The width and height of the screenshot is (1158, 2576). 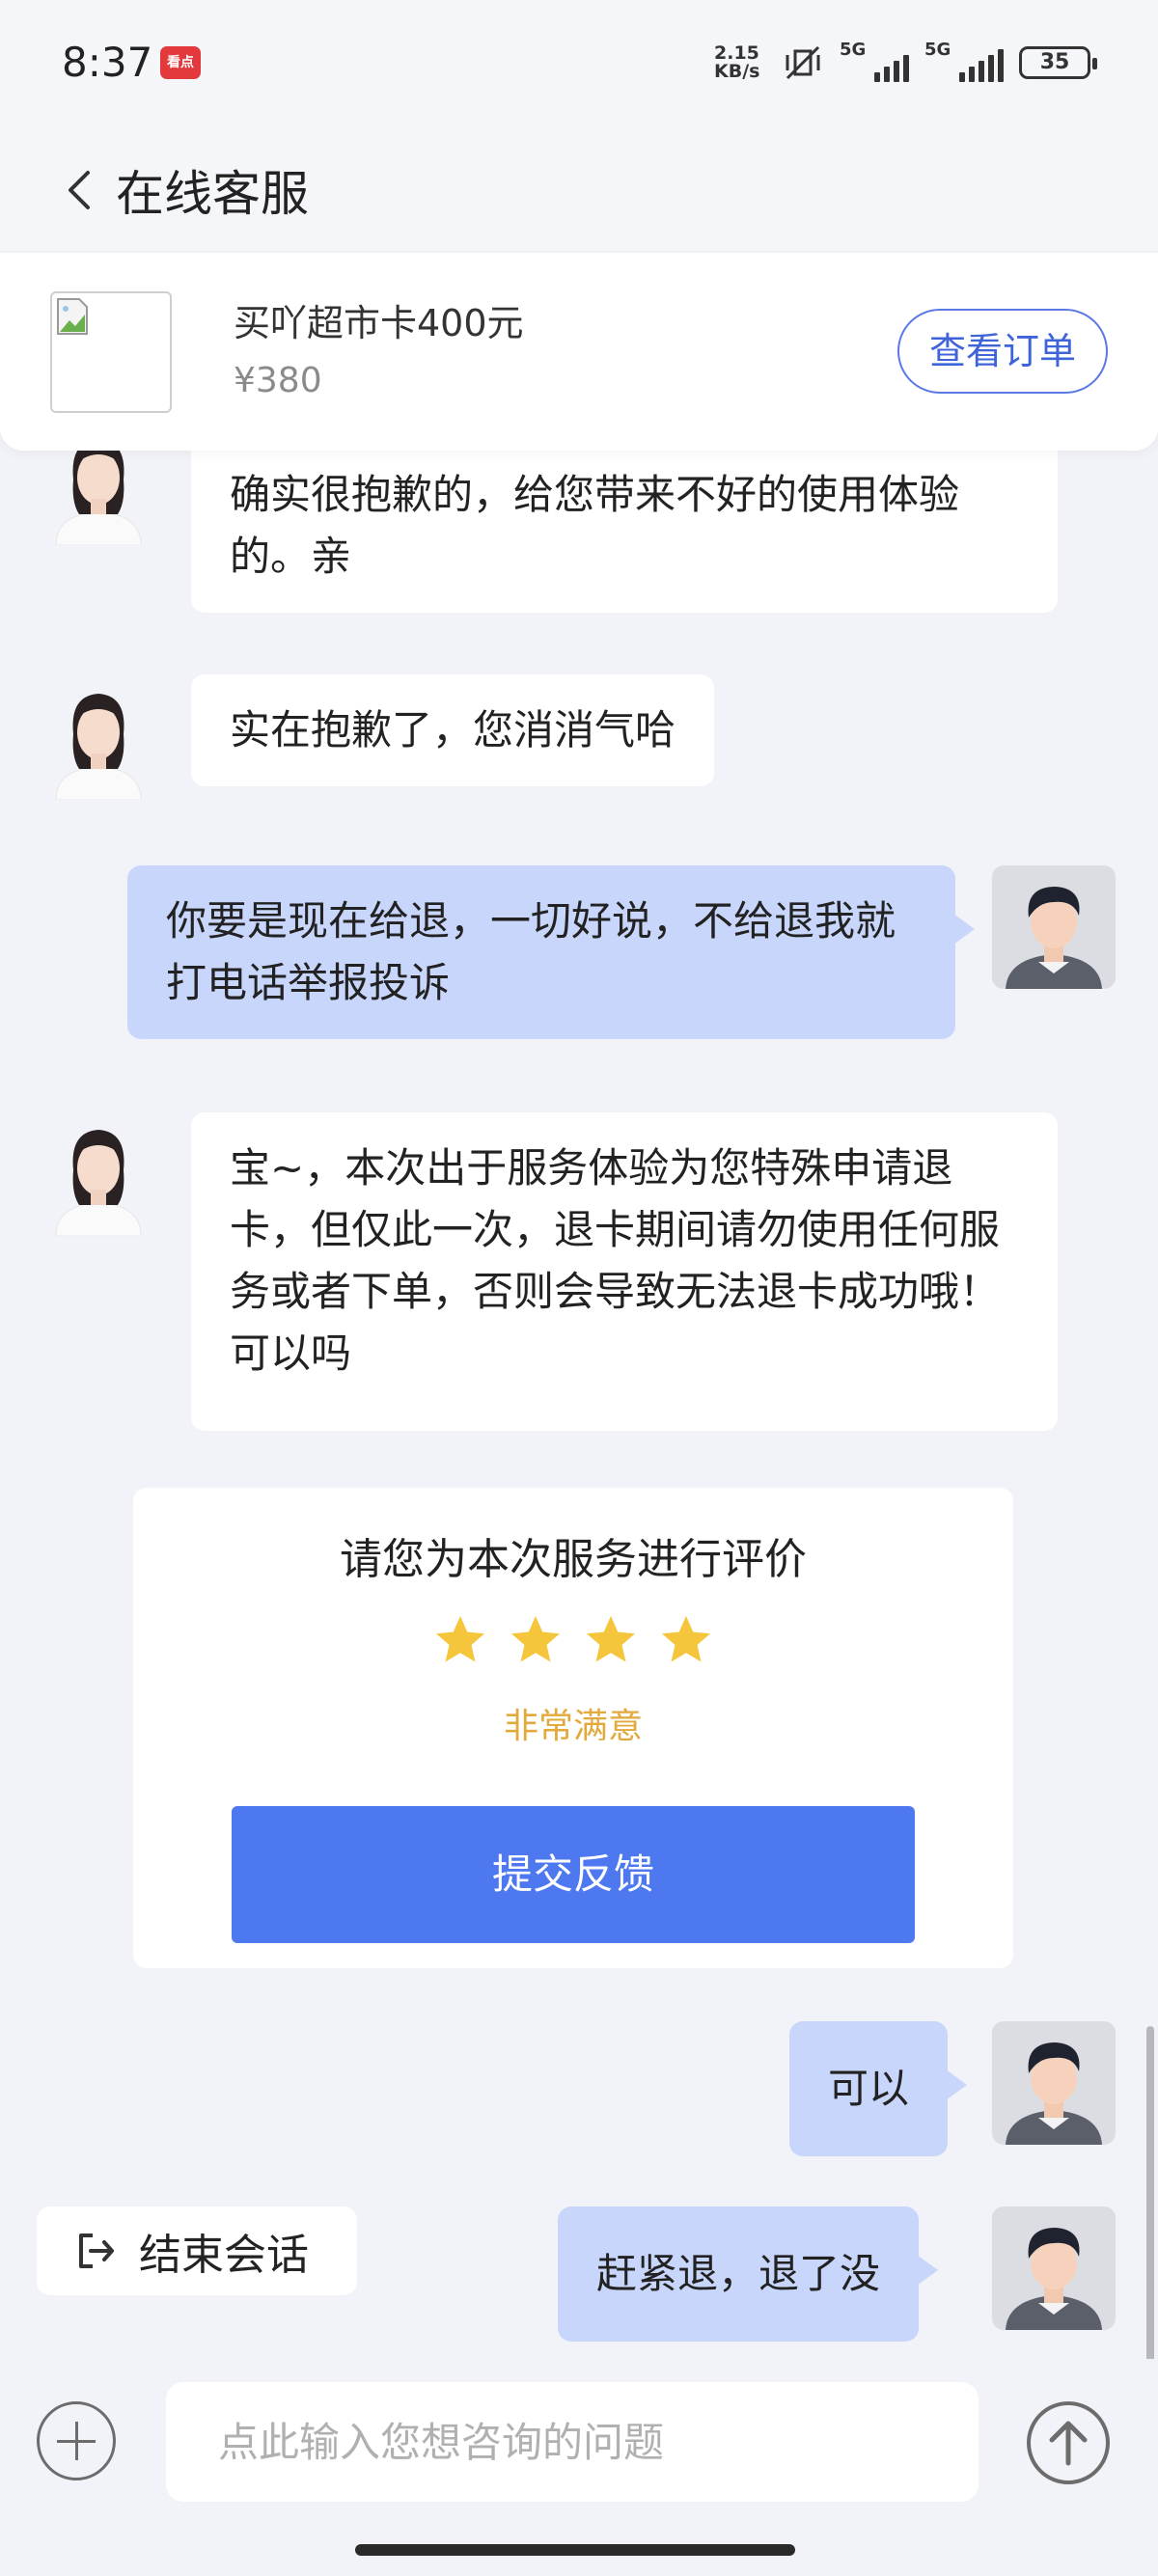 I want to click on message-bubble-agent: 确实很抱歉的，给您带来不好的使用体验的。亲, so click(x=624, y=532).